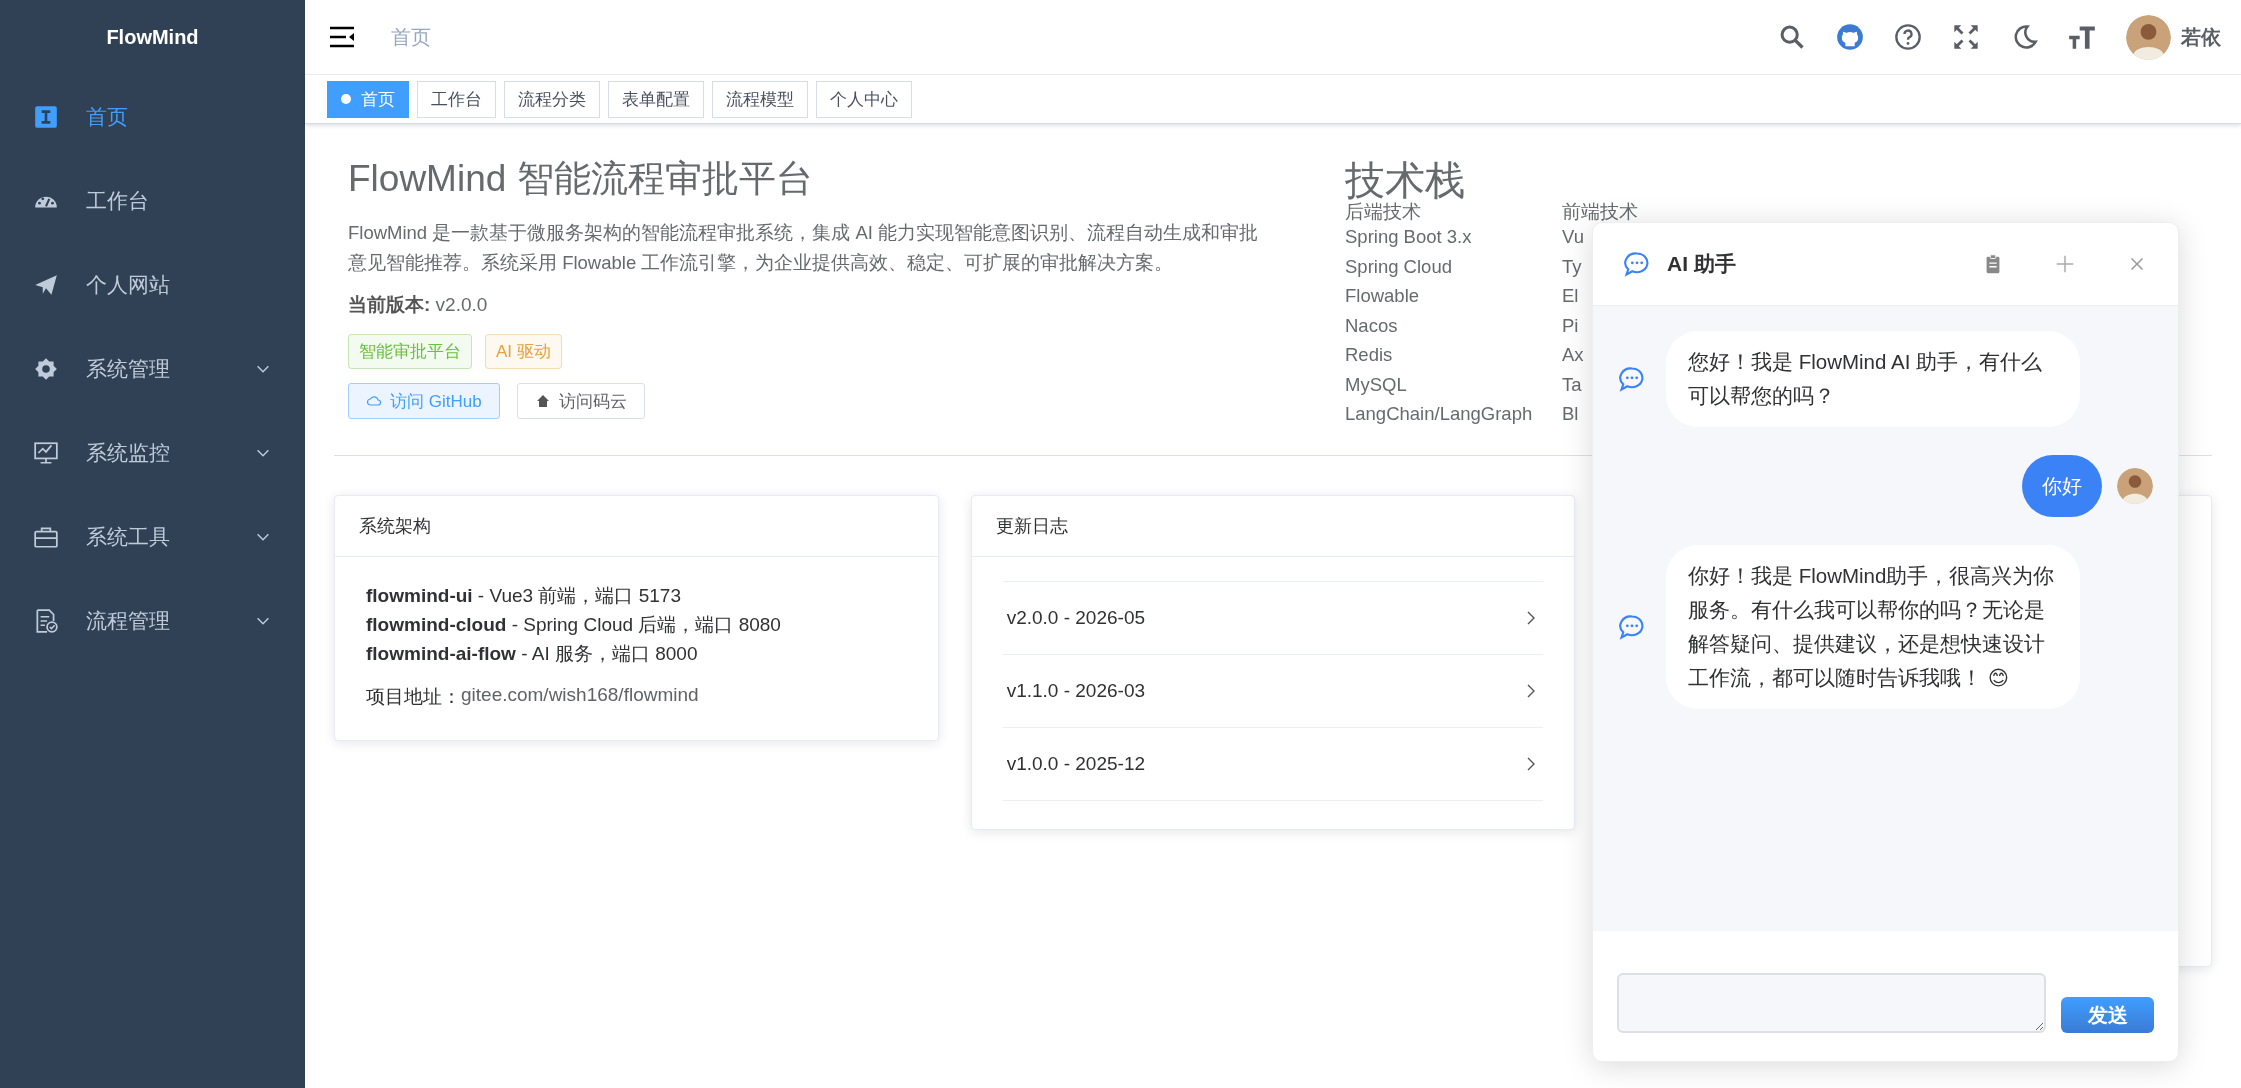 This screenshot has width=2241, height=1088. What do you see at coordinates (804, 248) in the screenshot?
I see `description: FlowMind 是一款基于微服务架构的智能流程审批系统，集成 AI 能力实现智能意图识别、流程自动生成和审批意见智能推荐。系统采用 Flowable 工作流引擎，为企业提供高效、稳定、可扩展的审批解决方案。` at bounding box center [804, 248].